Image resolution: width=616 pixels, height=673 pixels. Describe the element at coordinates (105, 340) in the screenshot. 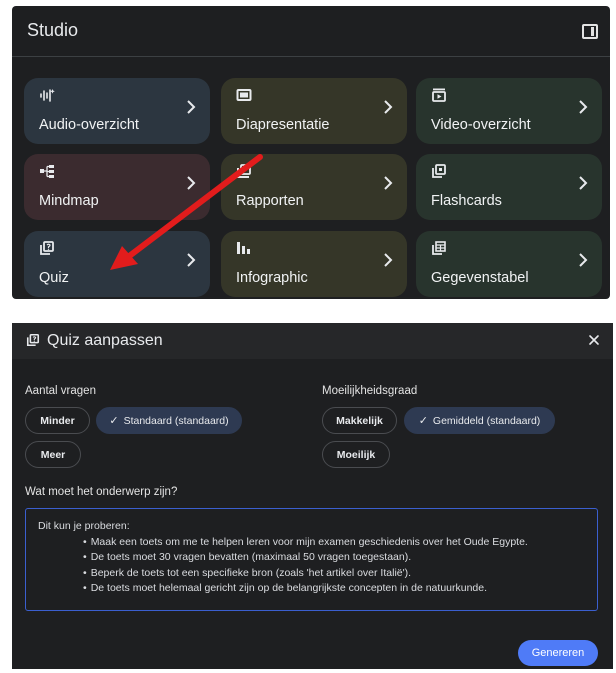

I see `dialog-title: Quiz aanpassen` at that location.